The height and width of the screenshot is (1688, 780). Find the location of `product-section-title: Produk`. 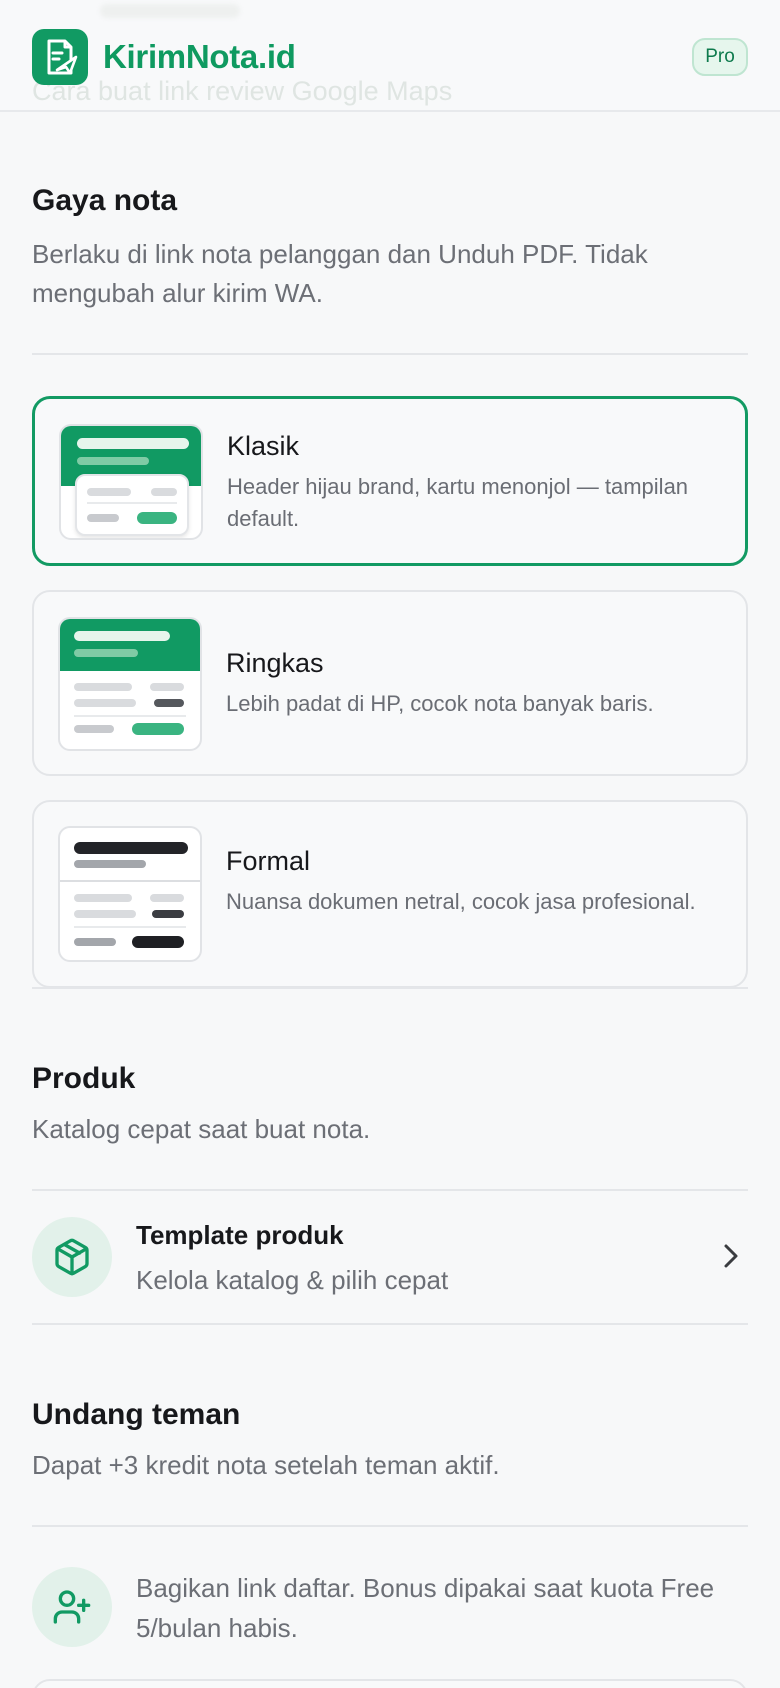

product-section-title: Produk is located at coordinates (84, 1078).